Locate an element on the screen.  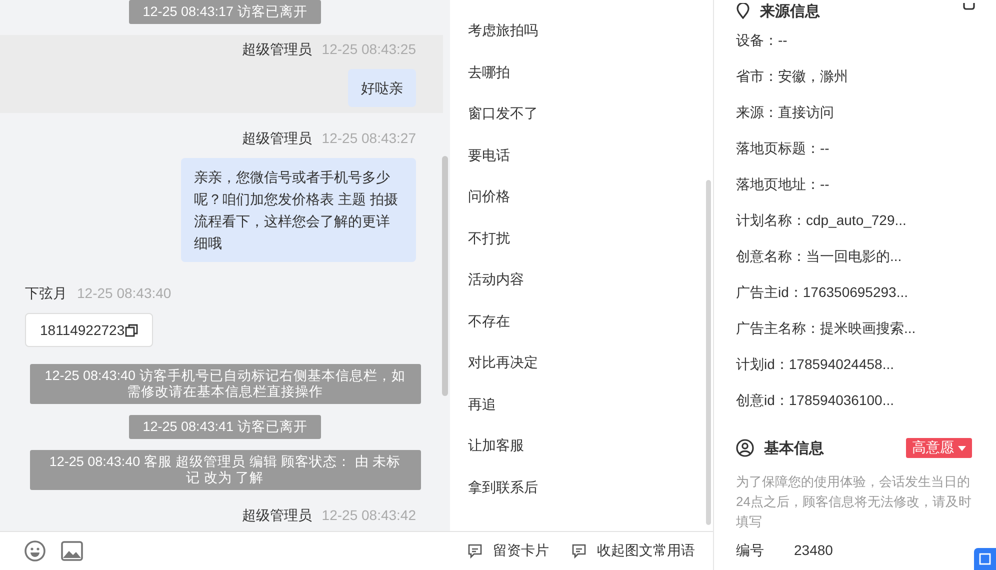
quick-reply-item: 不存在 is located at coordinates (489, 331).